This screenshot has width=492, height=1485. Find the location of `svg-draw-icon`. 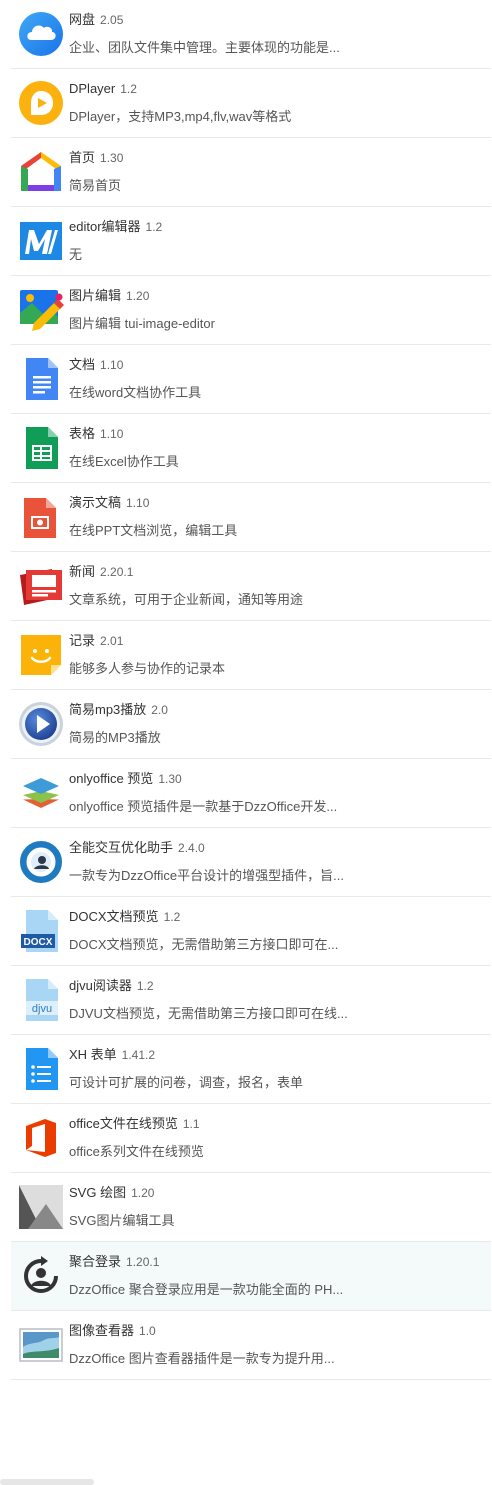

svg-draw-icon is located at coordinates (41, 1207).